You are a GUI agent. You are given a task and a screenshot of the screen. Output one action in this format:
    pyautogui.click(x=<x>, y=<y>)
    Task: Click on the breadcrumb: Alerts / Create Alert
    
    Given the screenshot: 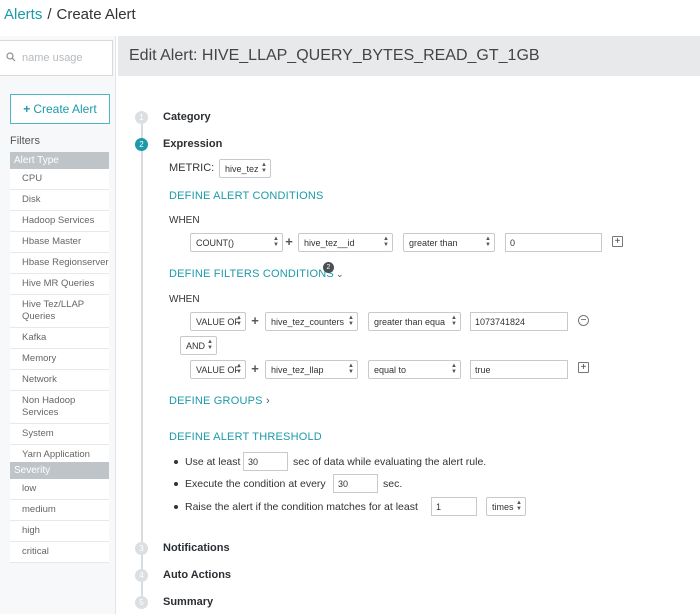 What is the action you would take?
    pyautogui.click(x=70, y=14)
    